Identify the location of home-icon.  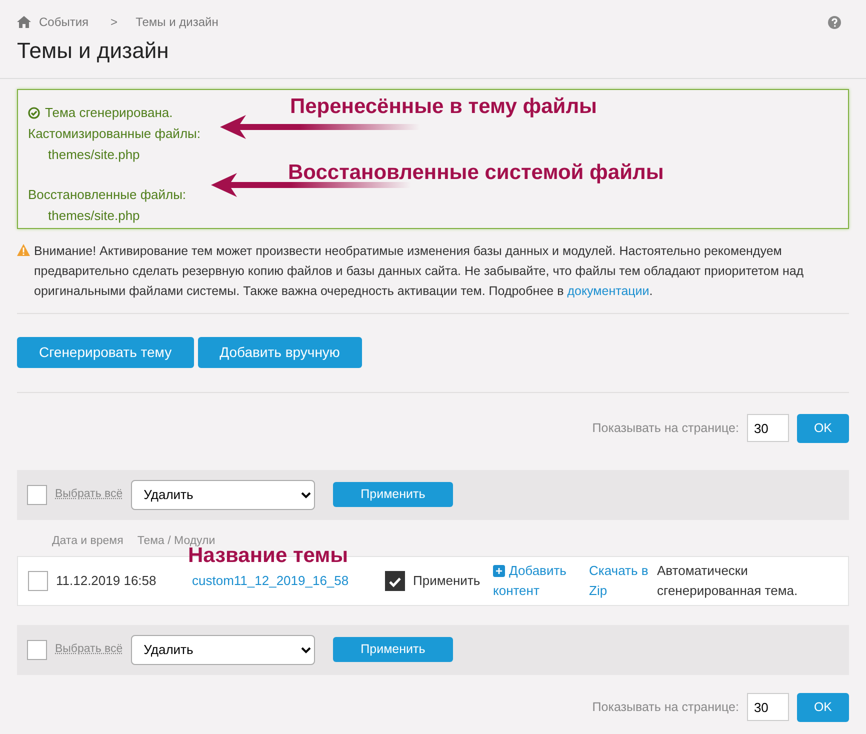
(24, 22).